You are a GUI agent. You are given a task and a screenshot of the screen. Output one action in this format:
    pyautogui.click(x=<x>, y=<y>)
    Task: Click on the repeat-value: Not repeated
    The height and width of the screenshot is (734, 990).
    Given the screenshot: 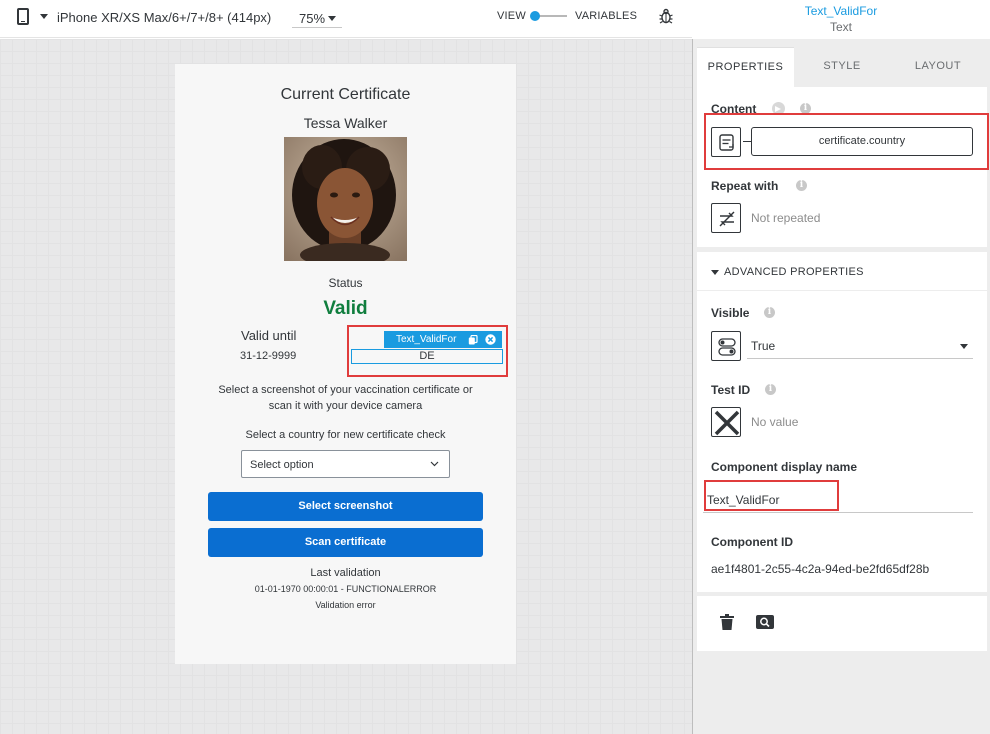 What is the action you would take?
    pyautogui.click(x=786, y=218)
    